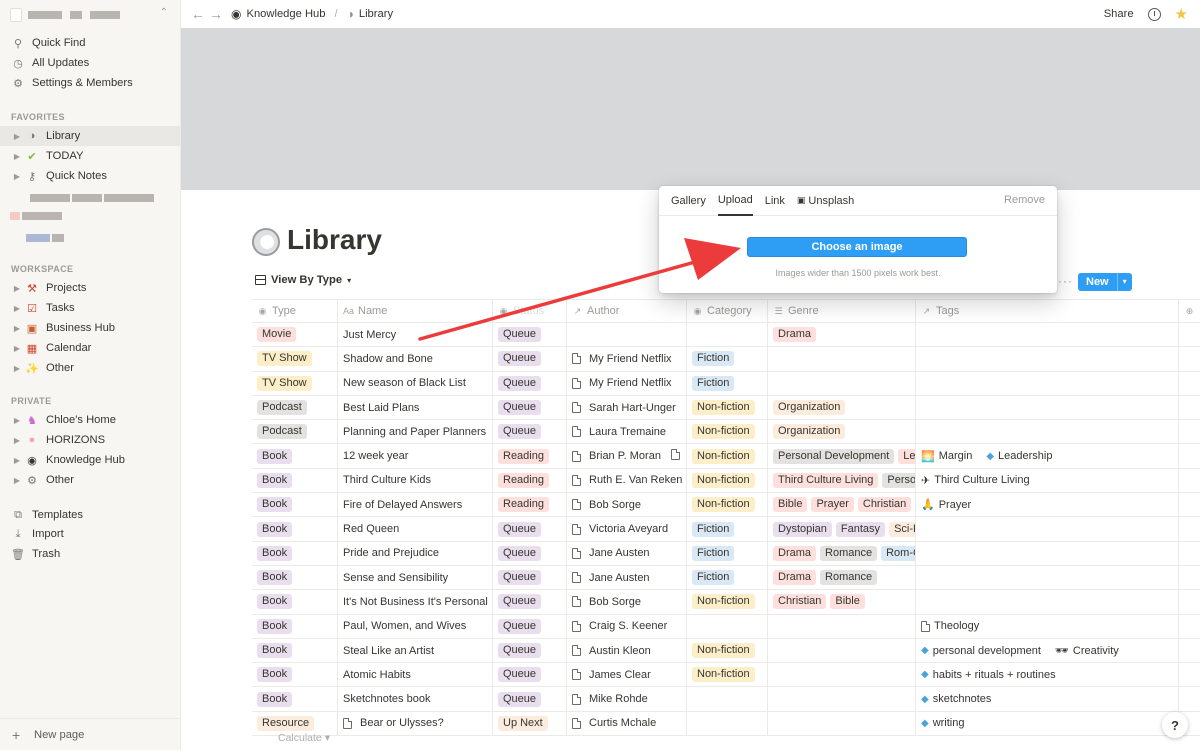 The width and height of the screenshot is (1200, 750). What do you see at coordinates (93, 328) in the screenshot?
I see `sidebar-item-business-hub: ▶ ▣ Business Hub` at bounding box center [93, 328].